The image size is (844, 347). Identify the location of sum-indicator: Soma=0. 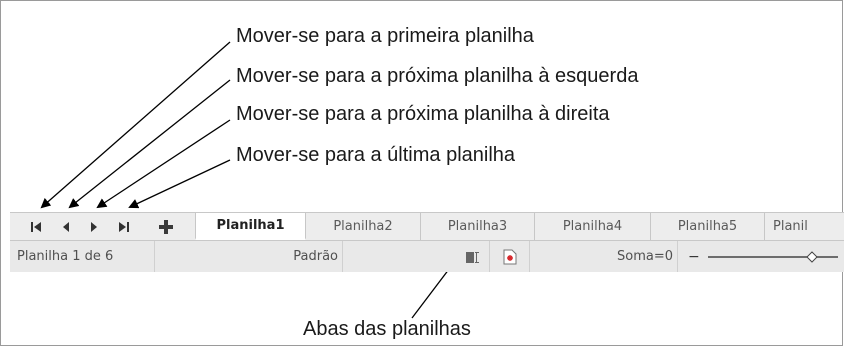
(604, 256).